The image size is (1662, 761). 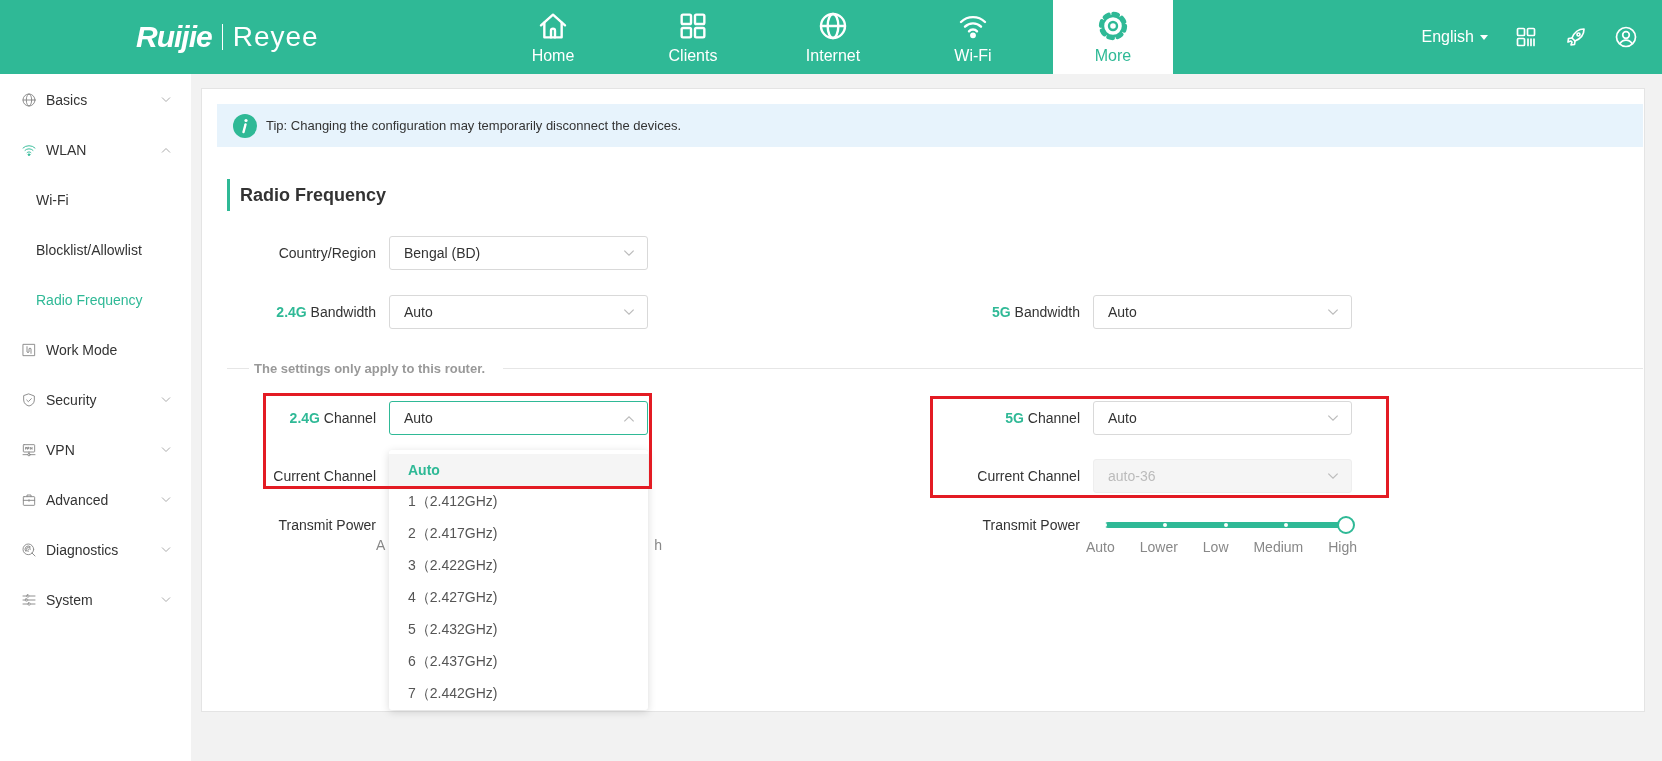 I want to click on settings-icon, so click(x=1113, y=25).